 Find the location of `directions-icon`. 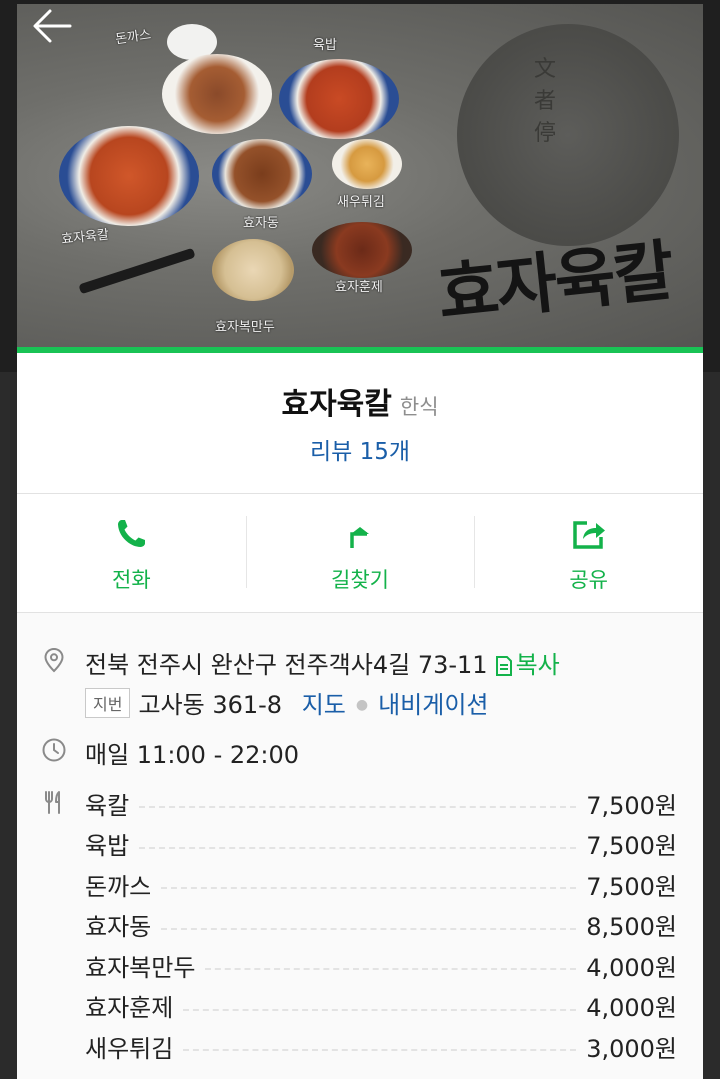

directions-icon is located at coordinates (359, 537).